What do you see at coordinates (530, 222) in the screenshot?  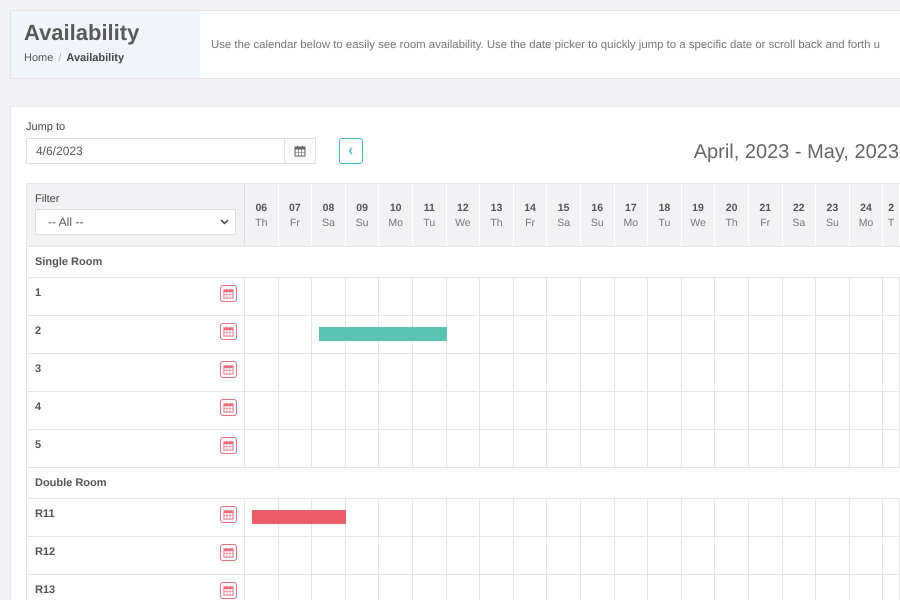 I see `weekday-label: Fr` at bounding box center [530, 222].